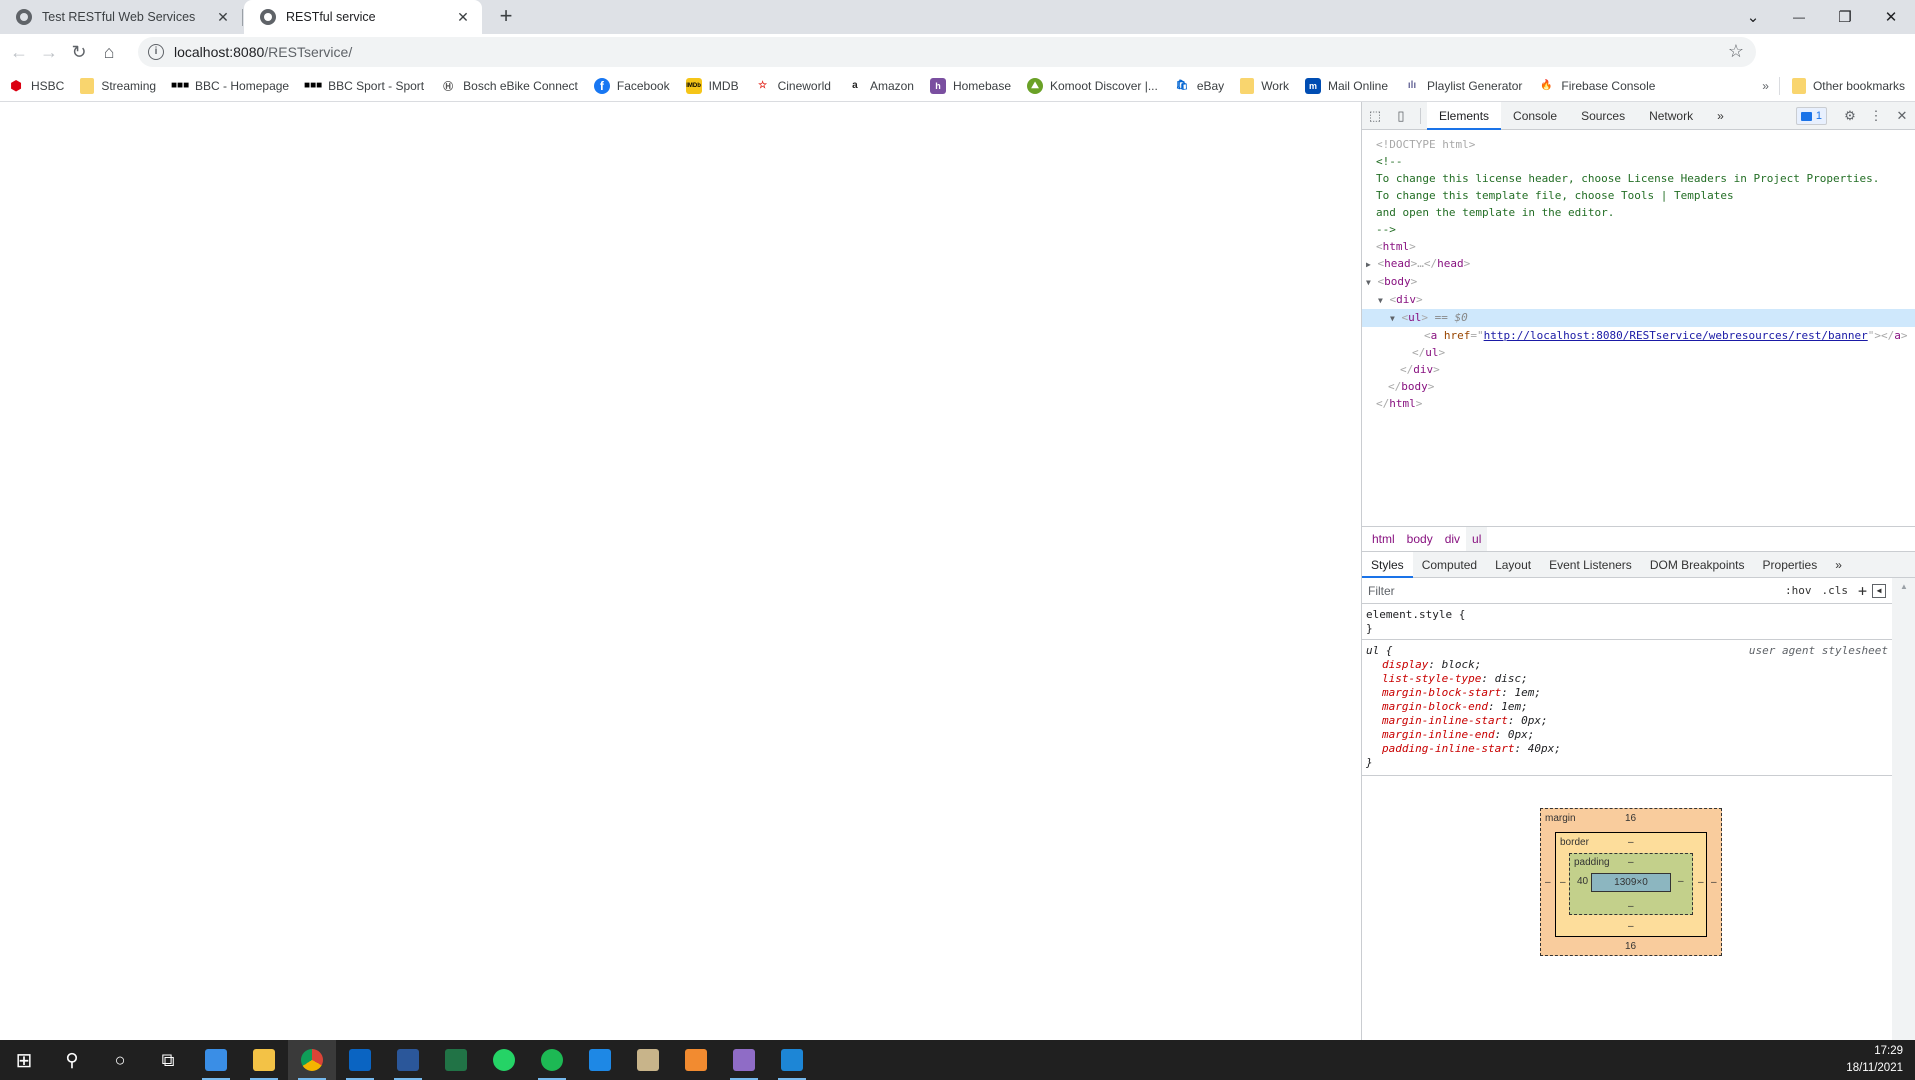 This screenshot has height=1080, width=1915. I want to click on css-property: display, so click(1405, 664).